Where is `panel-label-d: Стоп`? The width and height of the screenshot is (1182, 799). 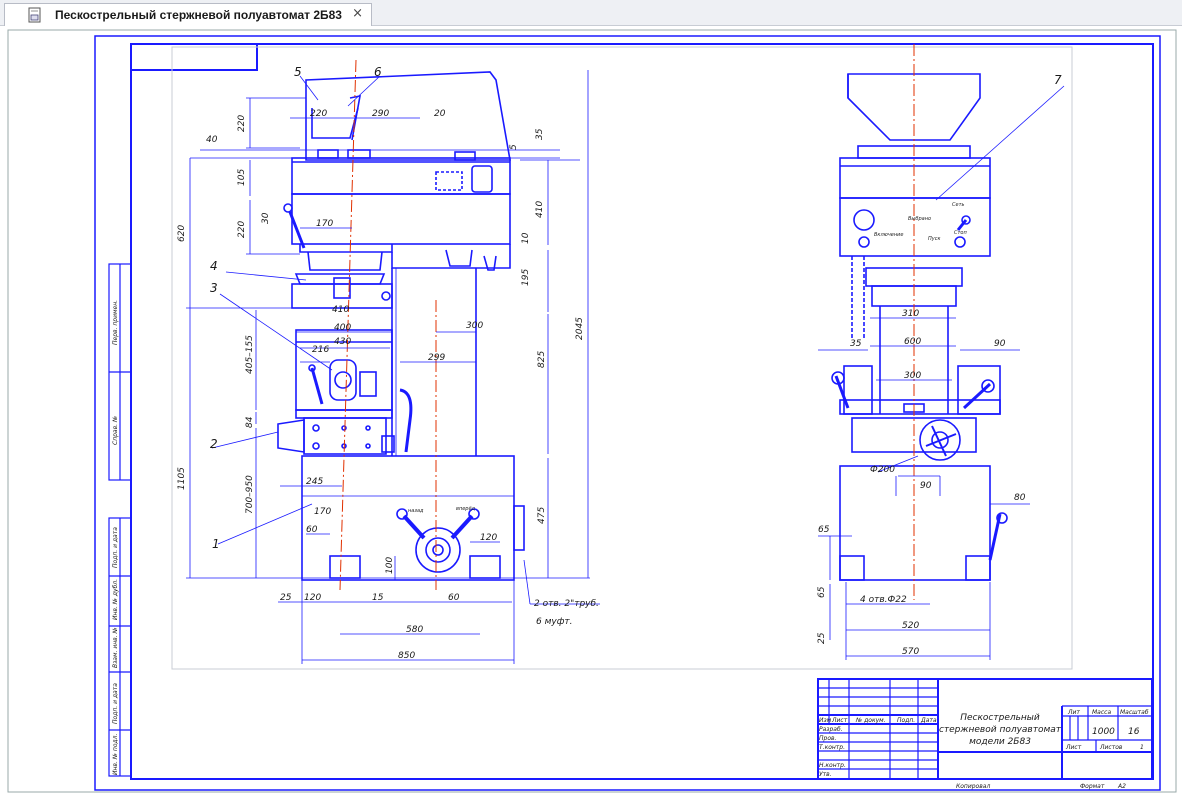 panel-label-d: Стоп is located at coordinates (960, 233).